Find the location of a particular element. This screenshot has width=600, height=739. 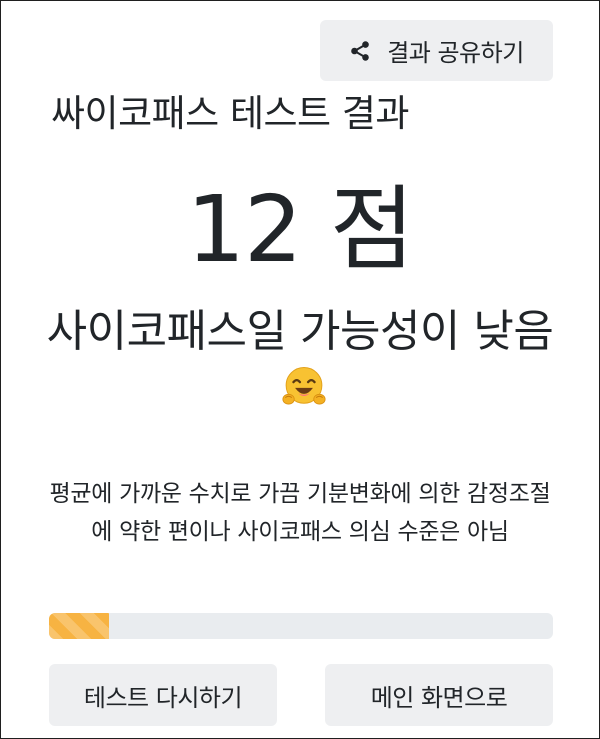

share-icon is located at coordinates (360, 50).